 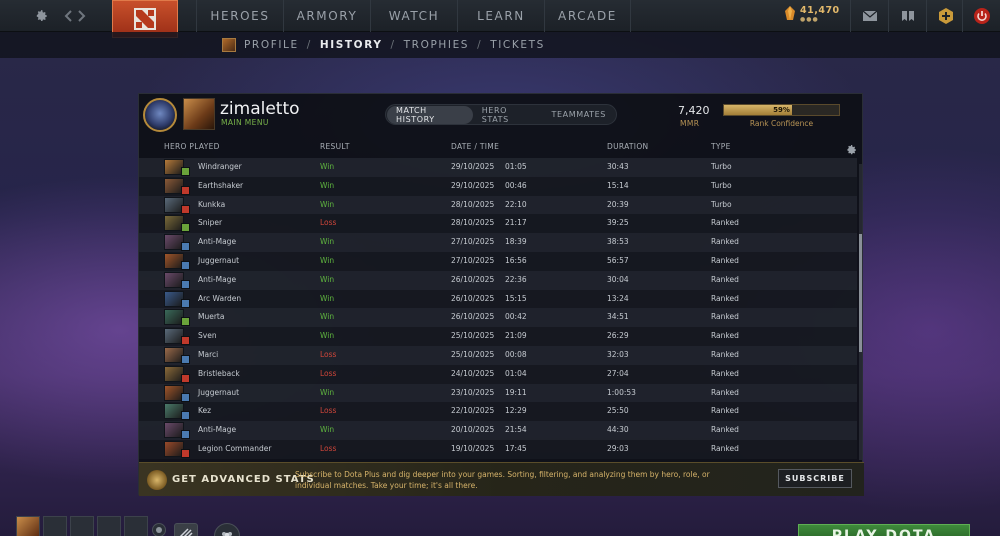 I want to click on power-icon, so click(x=981, y=16).